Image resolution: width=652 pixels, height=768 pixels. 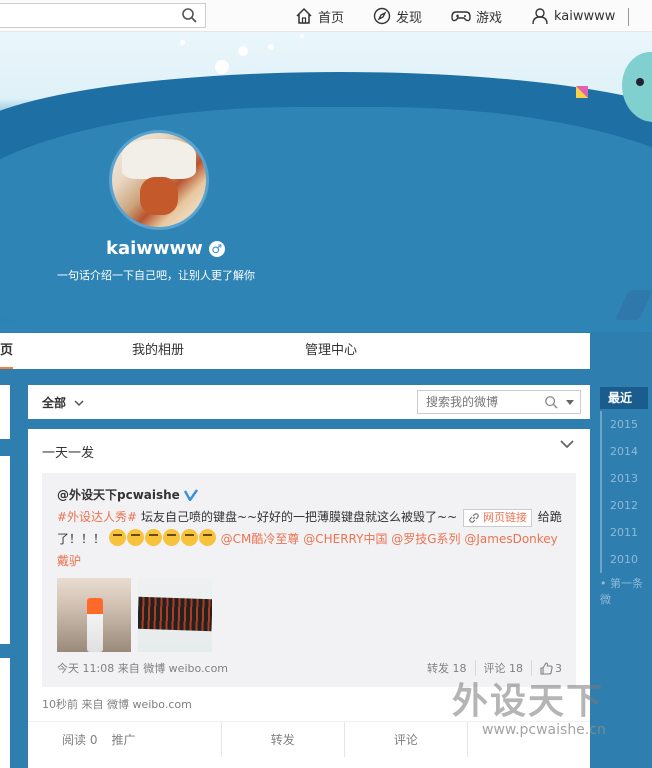 What do you see at coordinates (309, 765) in the screenshot?
I see `next-feed-card` at bounding box center [309, 765].